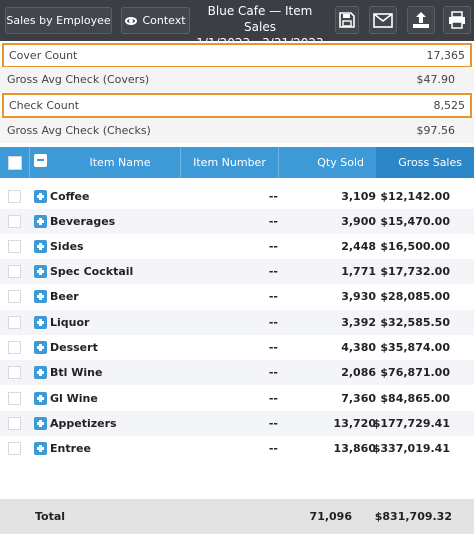 Image resolution: width=474 pixels, height=534 pixels. I want to click on qty-sold: 7,360, so click(358, 398).